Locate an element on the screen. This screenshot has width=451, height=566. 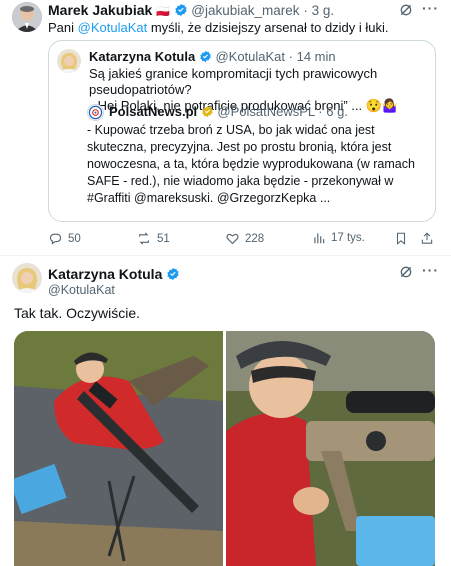
avatar-katarzyna-kotula-large is located at coordinates (27, 278).